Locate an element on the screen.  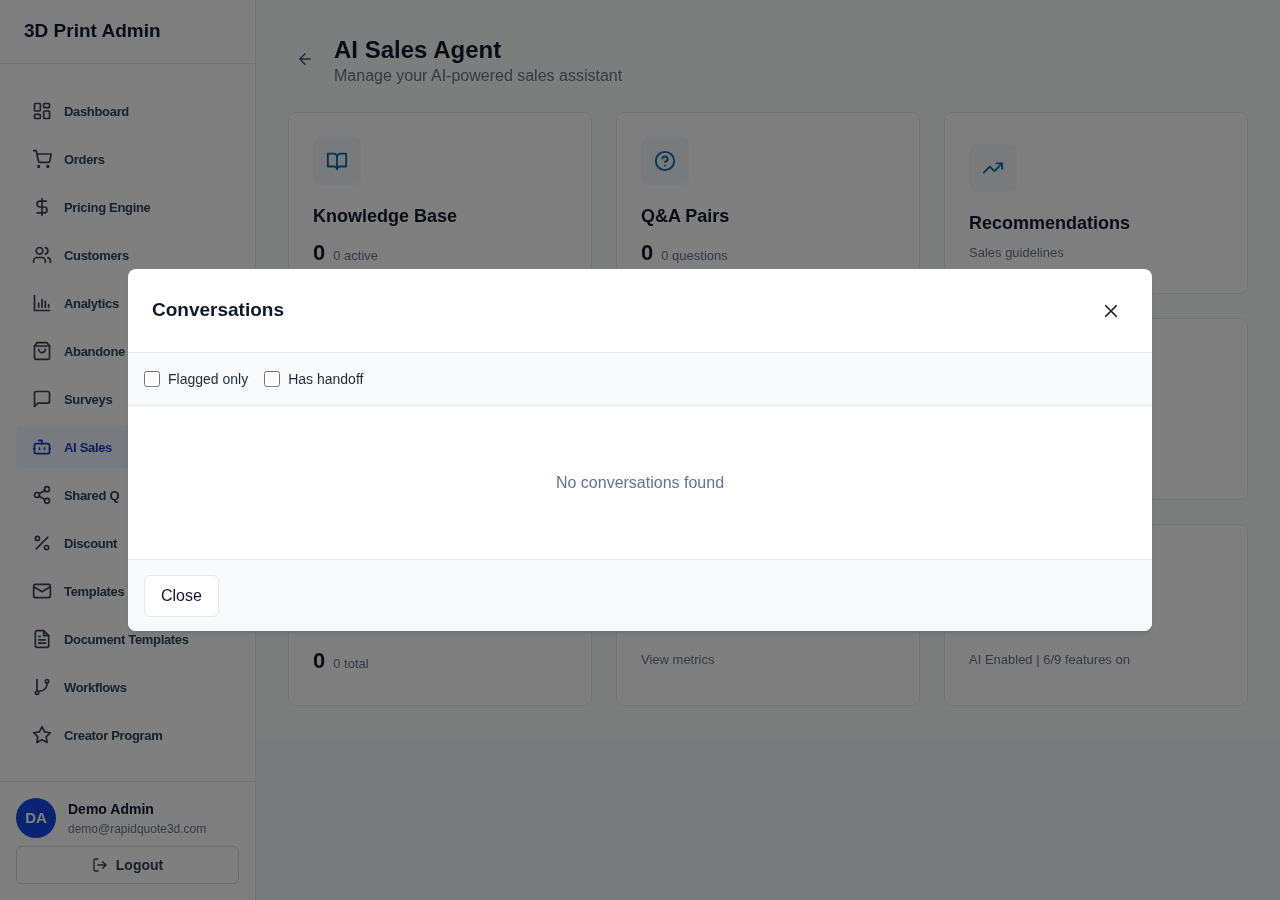
logout-button: Logout is located at coordinates (127, 865).